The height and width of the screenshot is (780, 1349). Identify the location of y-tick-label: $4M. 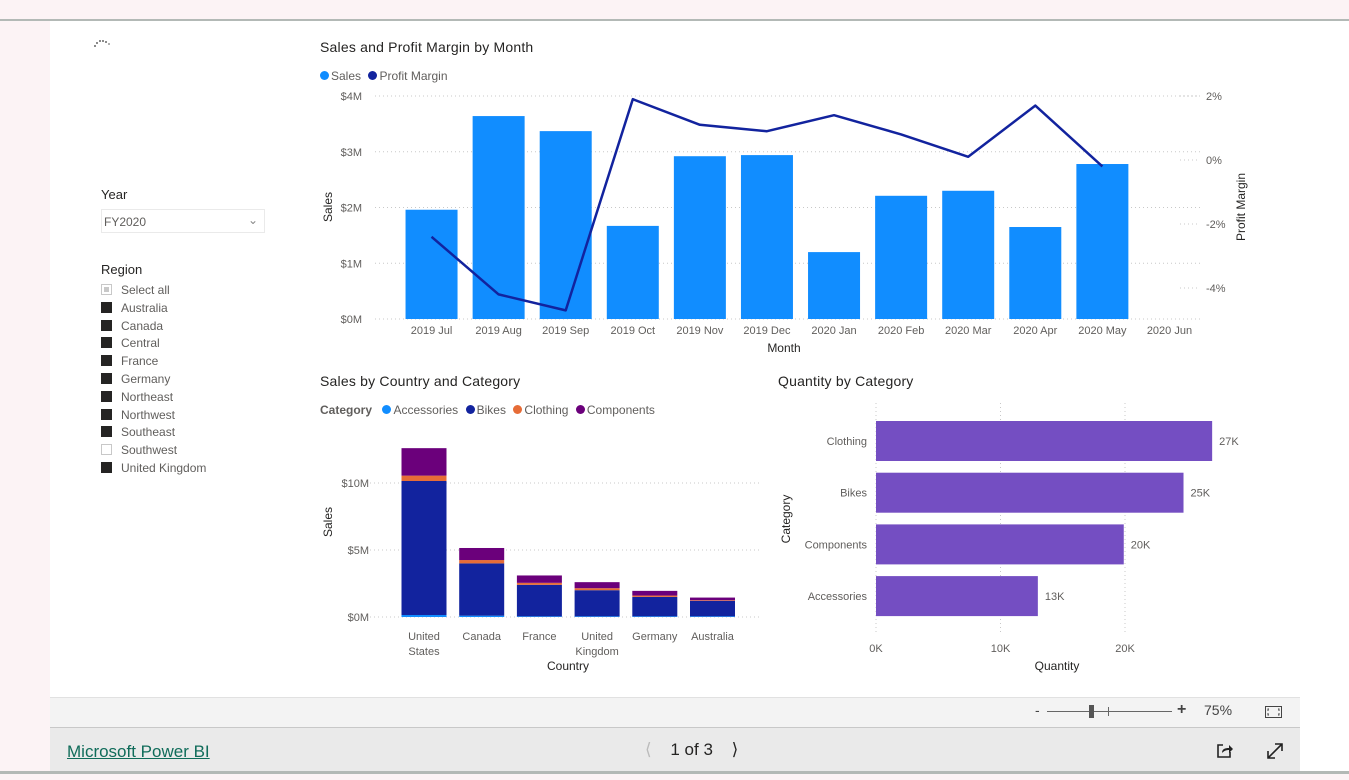
(351, 97).